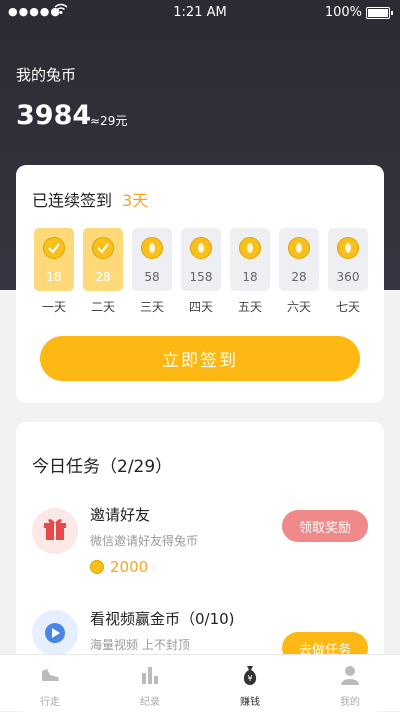  Describe the element at coordinates (325, 526) in the screenshot. I see `claim-reward-button: 领取奖励` at that location.